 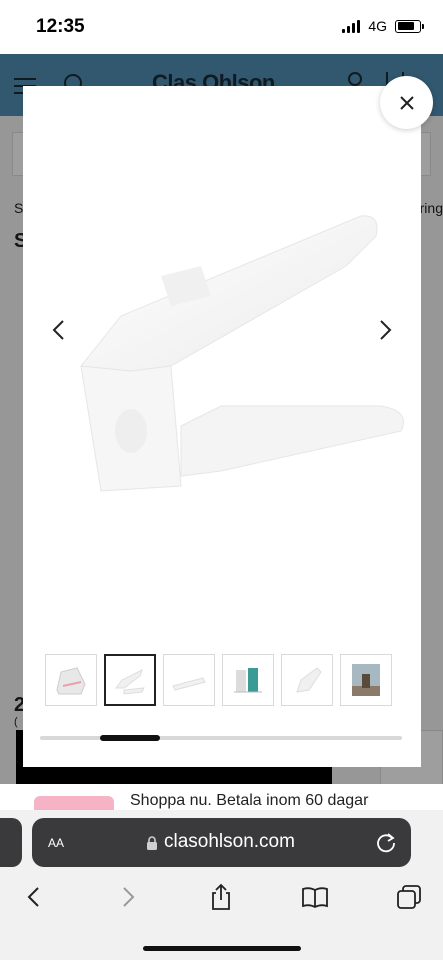 What do you see at coordinates (56, 842) in the screenshot?
I see `reader-settings-button: AA` at bounding box center [56, 842].